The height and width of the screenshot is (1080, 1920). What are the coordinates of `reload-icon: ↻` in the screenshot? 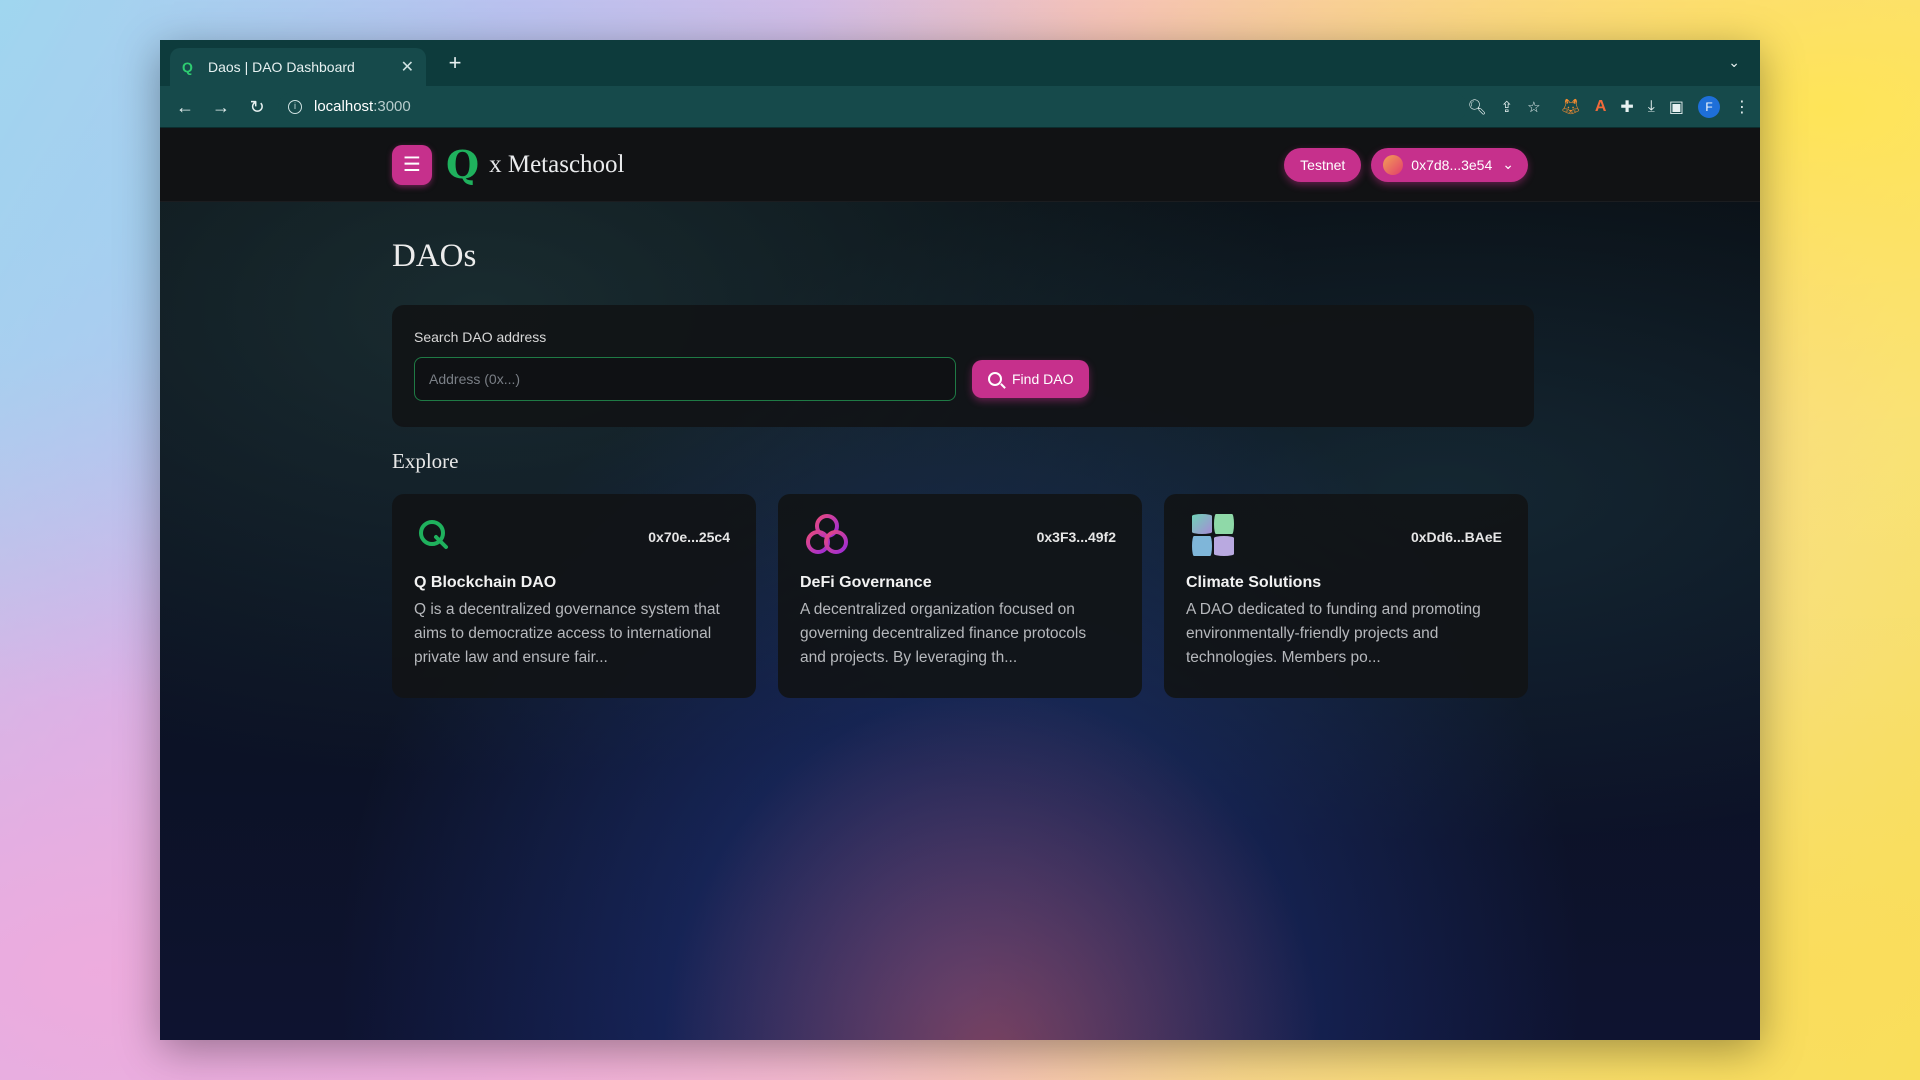 It's located at (257, 107).